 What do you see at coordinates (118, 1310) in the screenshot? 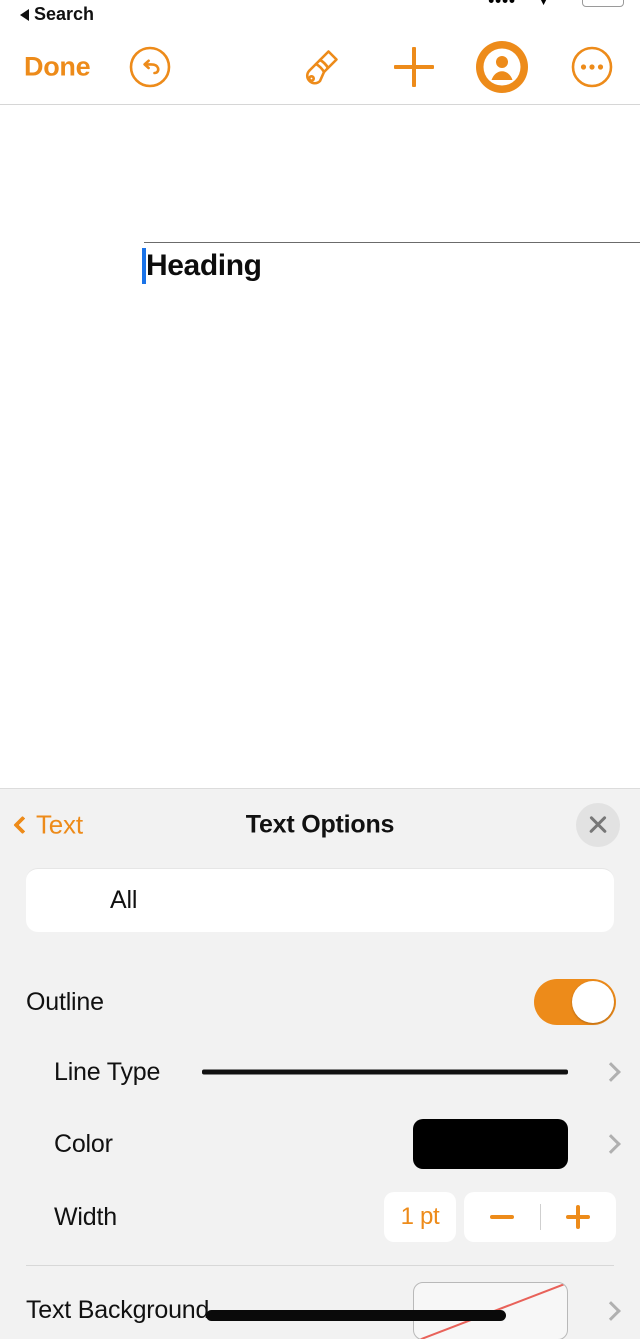
I see `text-background-label: Text Background` at bounding box center [118, 1310].